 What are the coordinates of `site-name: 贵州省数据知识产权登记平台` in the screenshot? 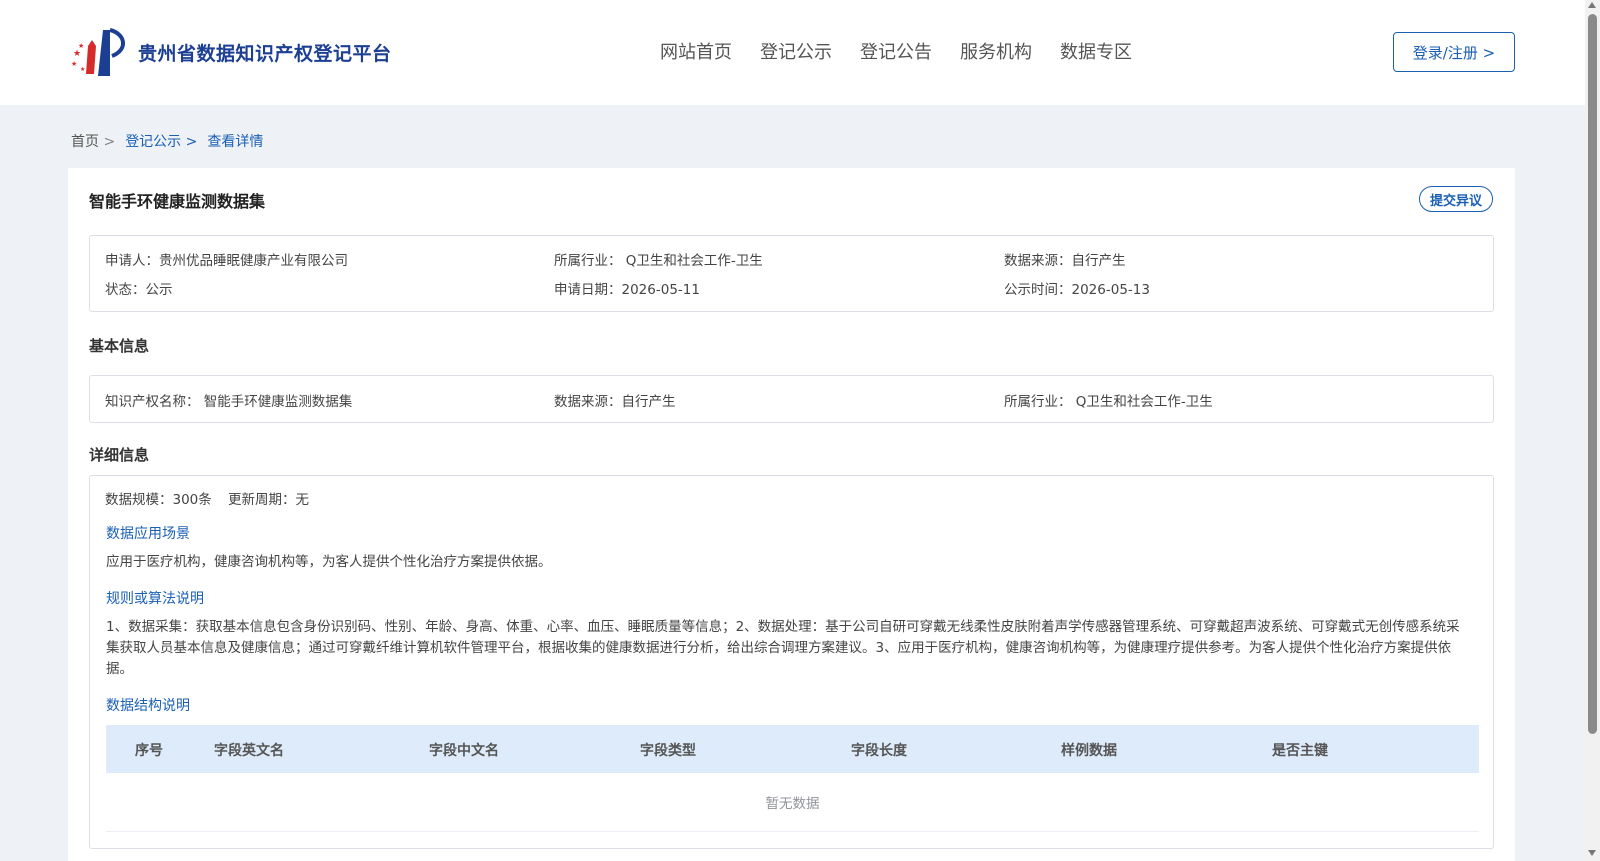 It's located at (265, 53).